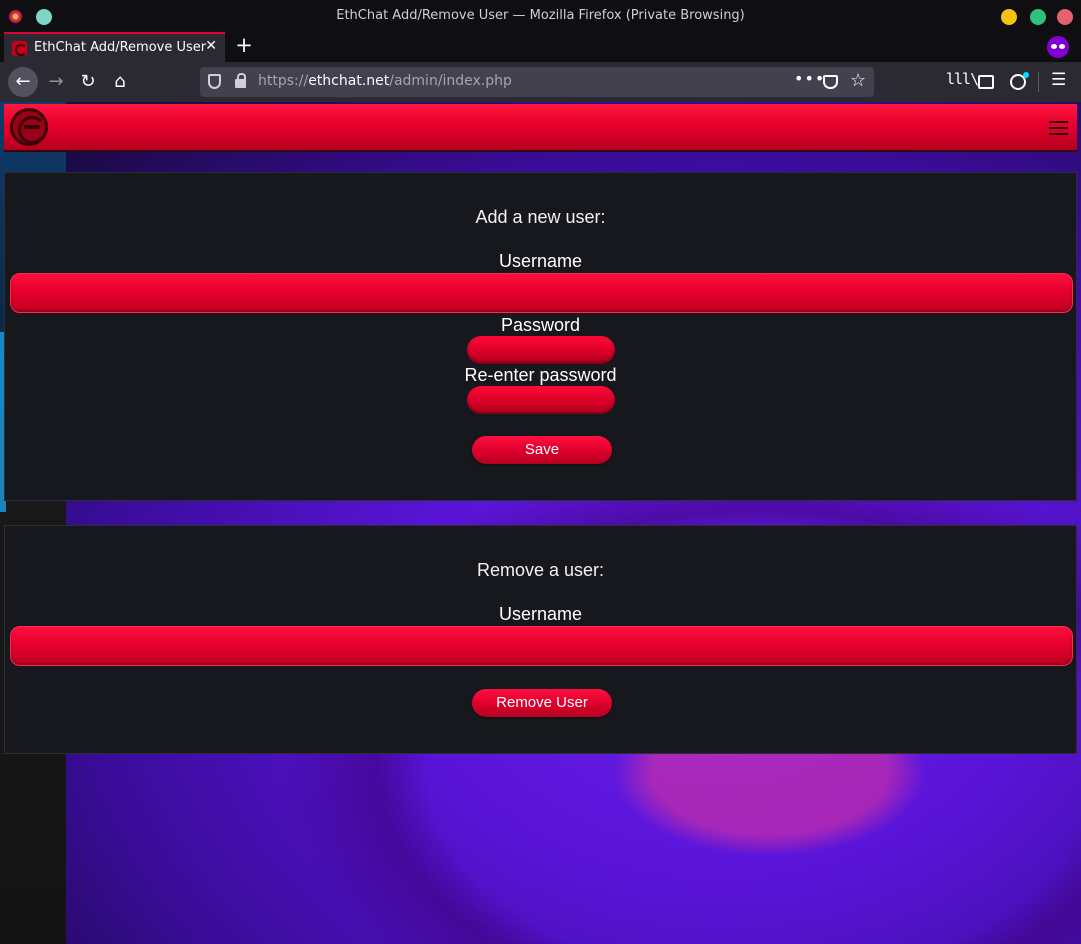  I want to click on tab-ethchat: EthChat Add/Remove User ✕, so click(114, 47).